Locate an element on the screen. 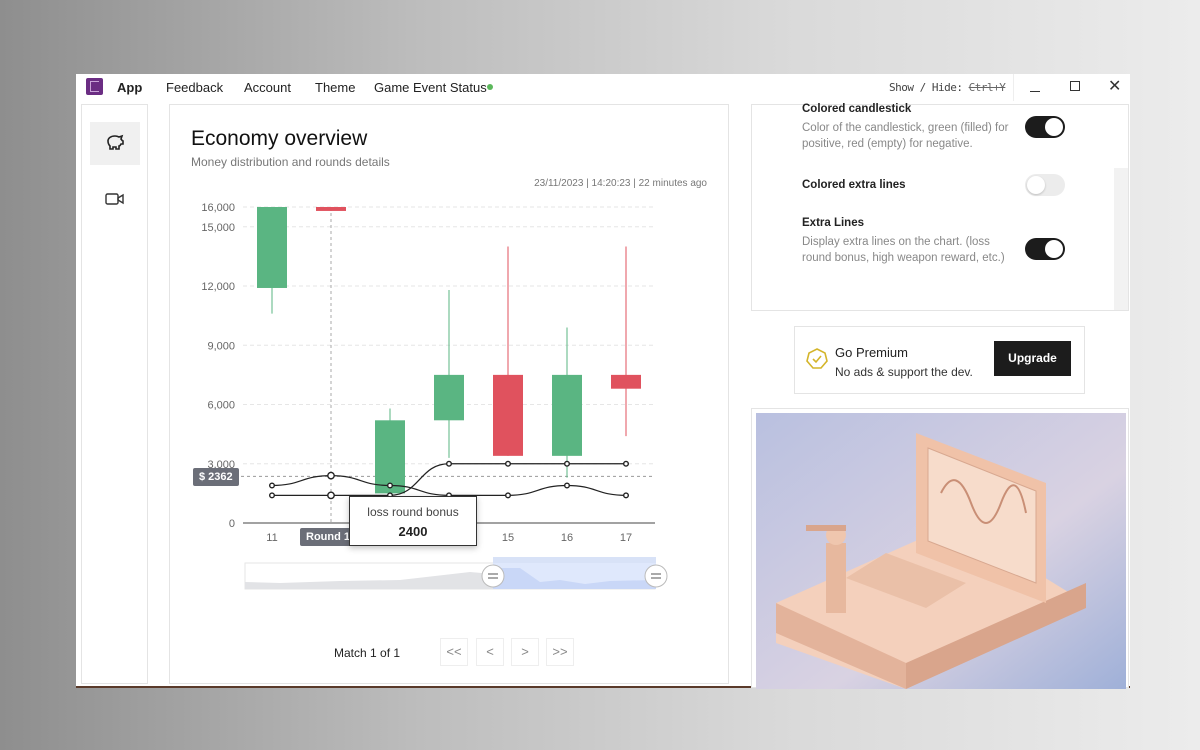 The image size is (1200, 750). y-tick-label: 0 is located at coordinates (232, 524).